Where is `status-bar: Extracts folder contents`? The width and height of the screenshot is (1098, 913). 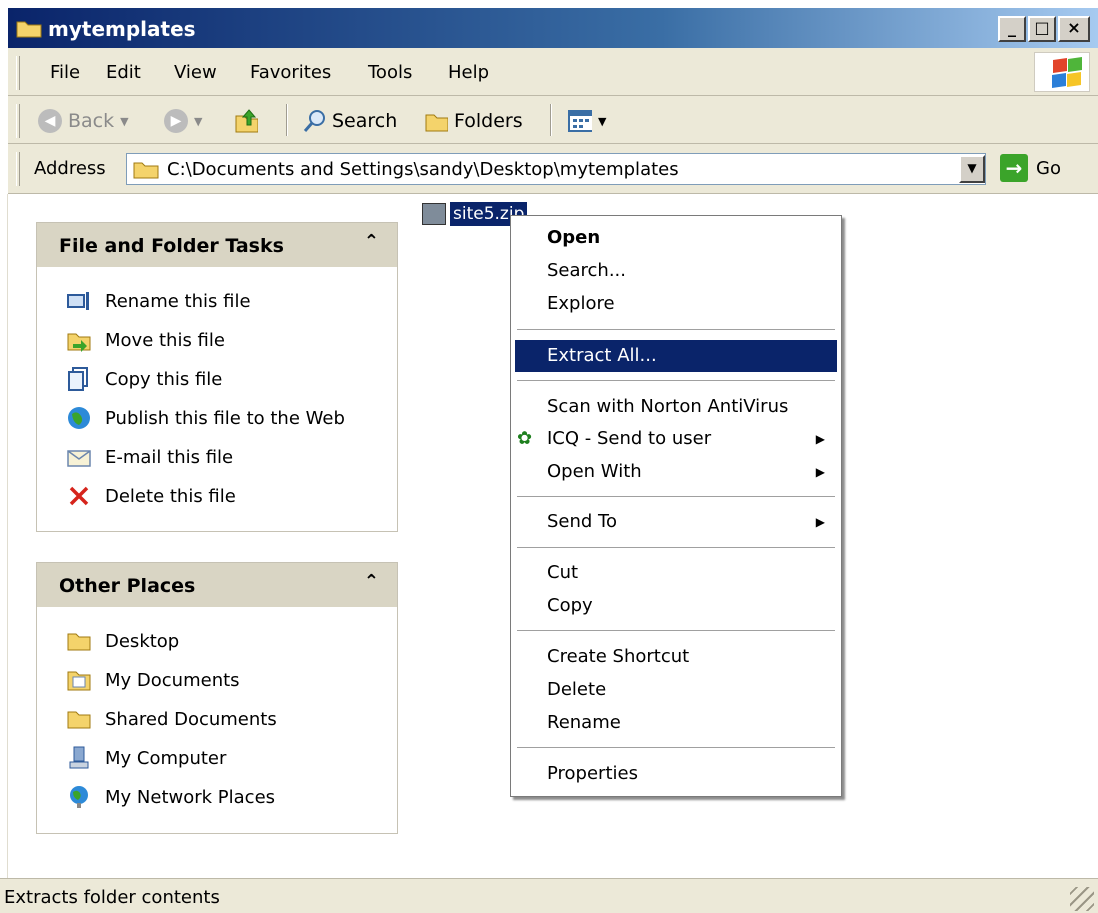 status-bar: Extracts folder contents is located at coordinates (549, 895).